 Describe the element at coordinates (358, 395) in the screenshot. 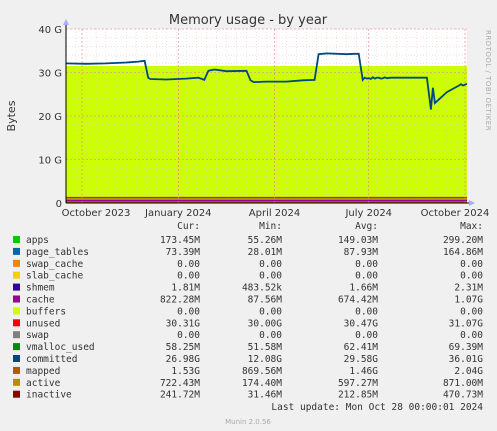

I see `legend-value-avg: 212.85M` at that location.